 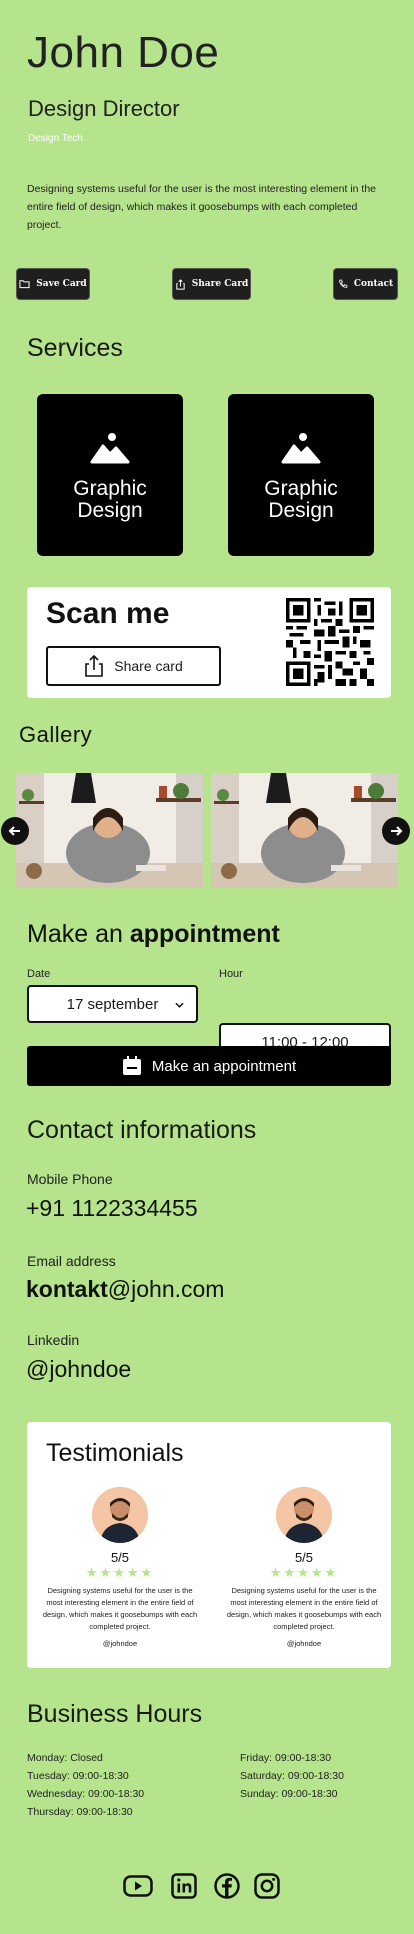 I want to click on arrow-right-icon, so click(x=397, y=831).